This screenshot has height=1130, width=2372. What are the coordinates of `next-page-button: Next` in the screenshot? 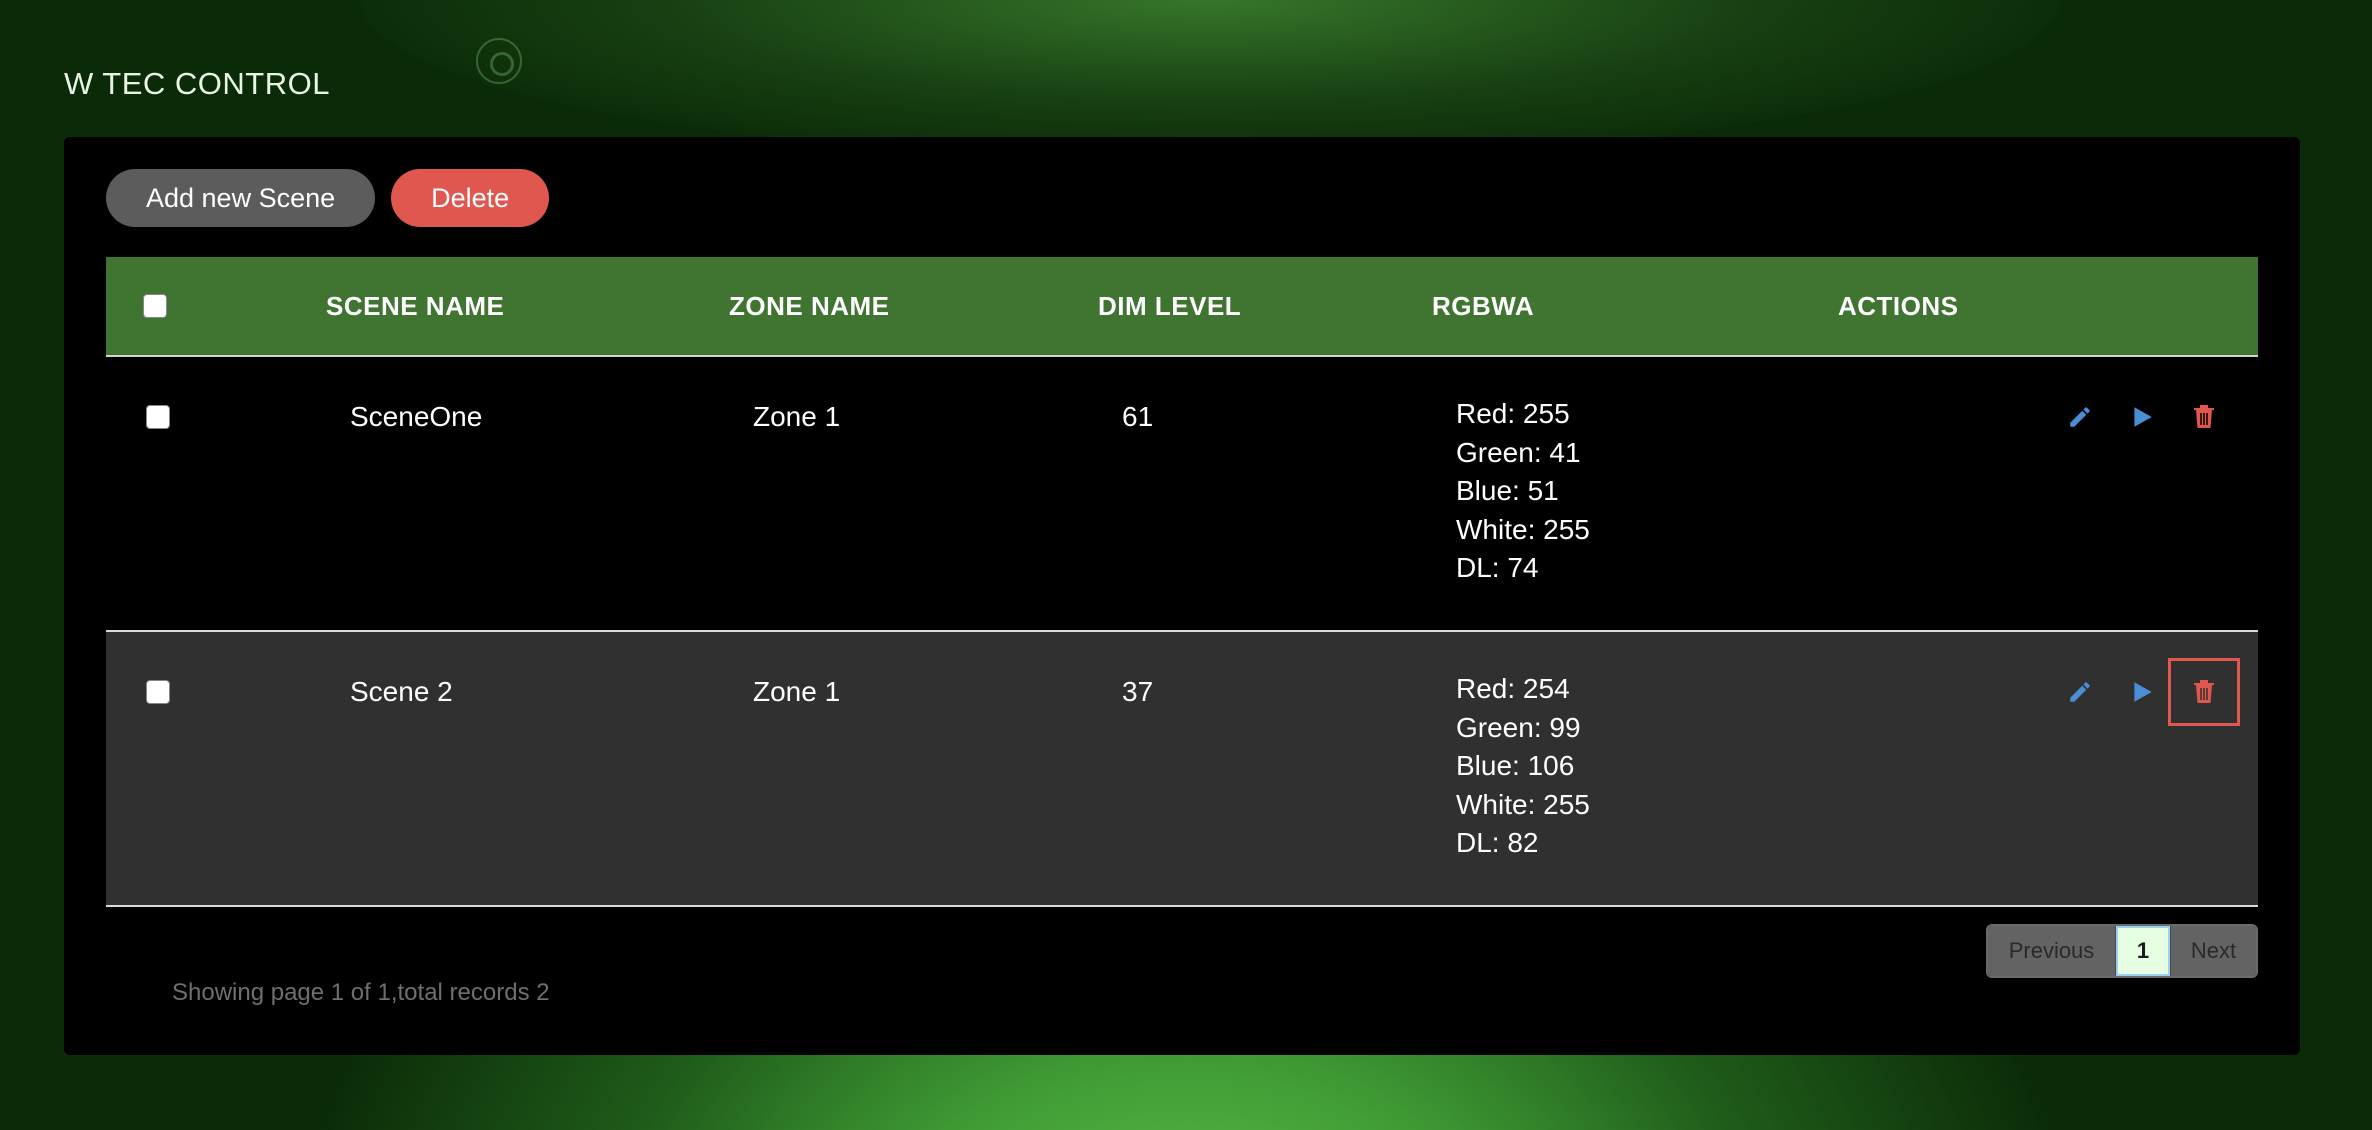 It's located at (2213, 951).